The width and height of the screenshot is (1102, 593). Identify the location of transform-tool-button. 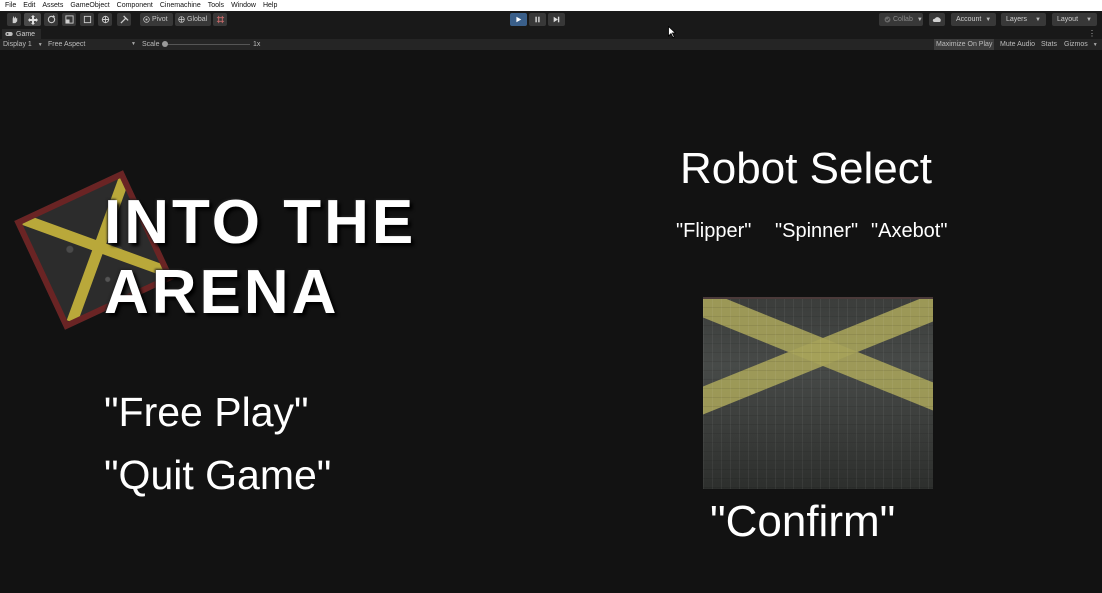
(105, 19).